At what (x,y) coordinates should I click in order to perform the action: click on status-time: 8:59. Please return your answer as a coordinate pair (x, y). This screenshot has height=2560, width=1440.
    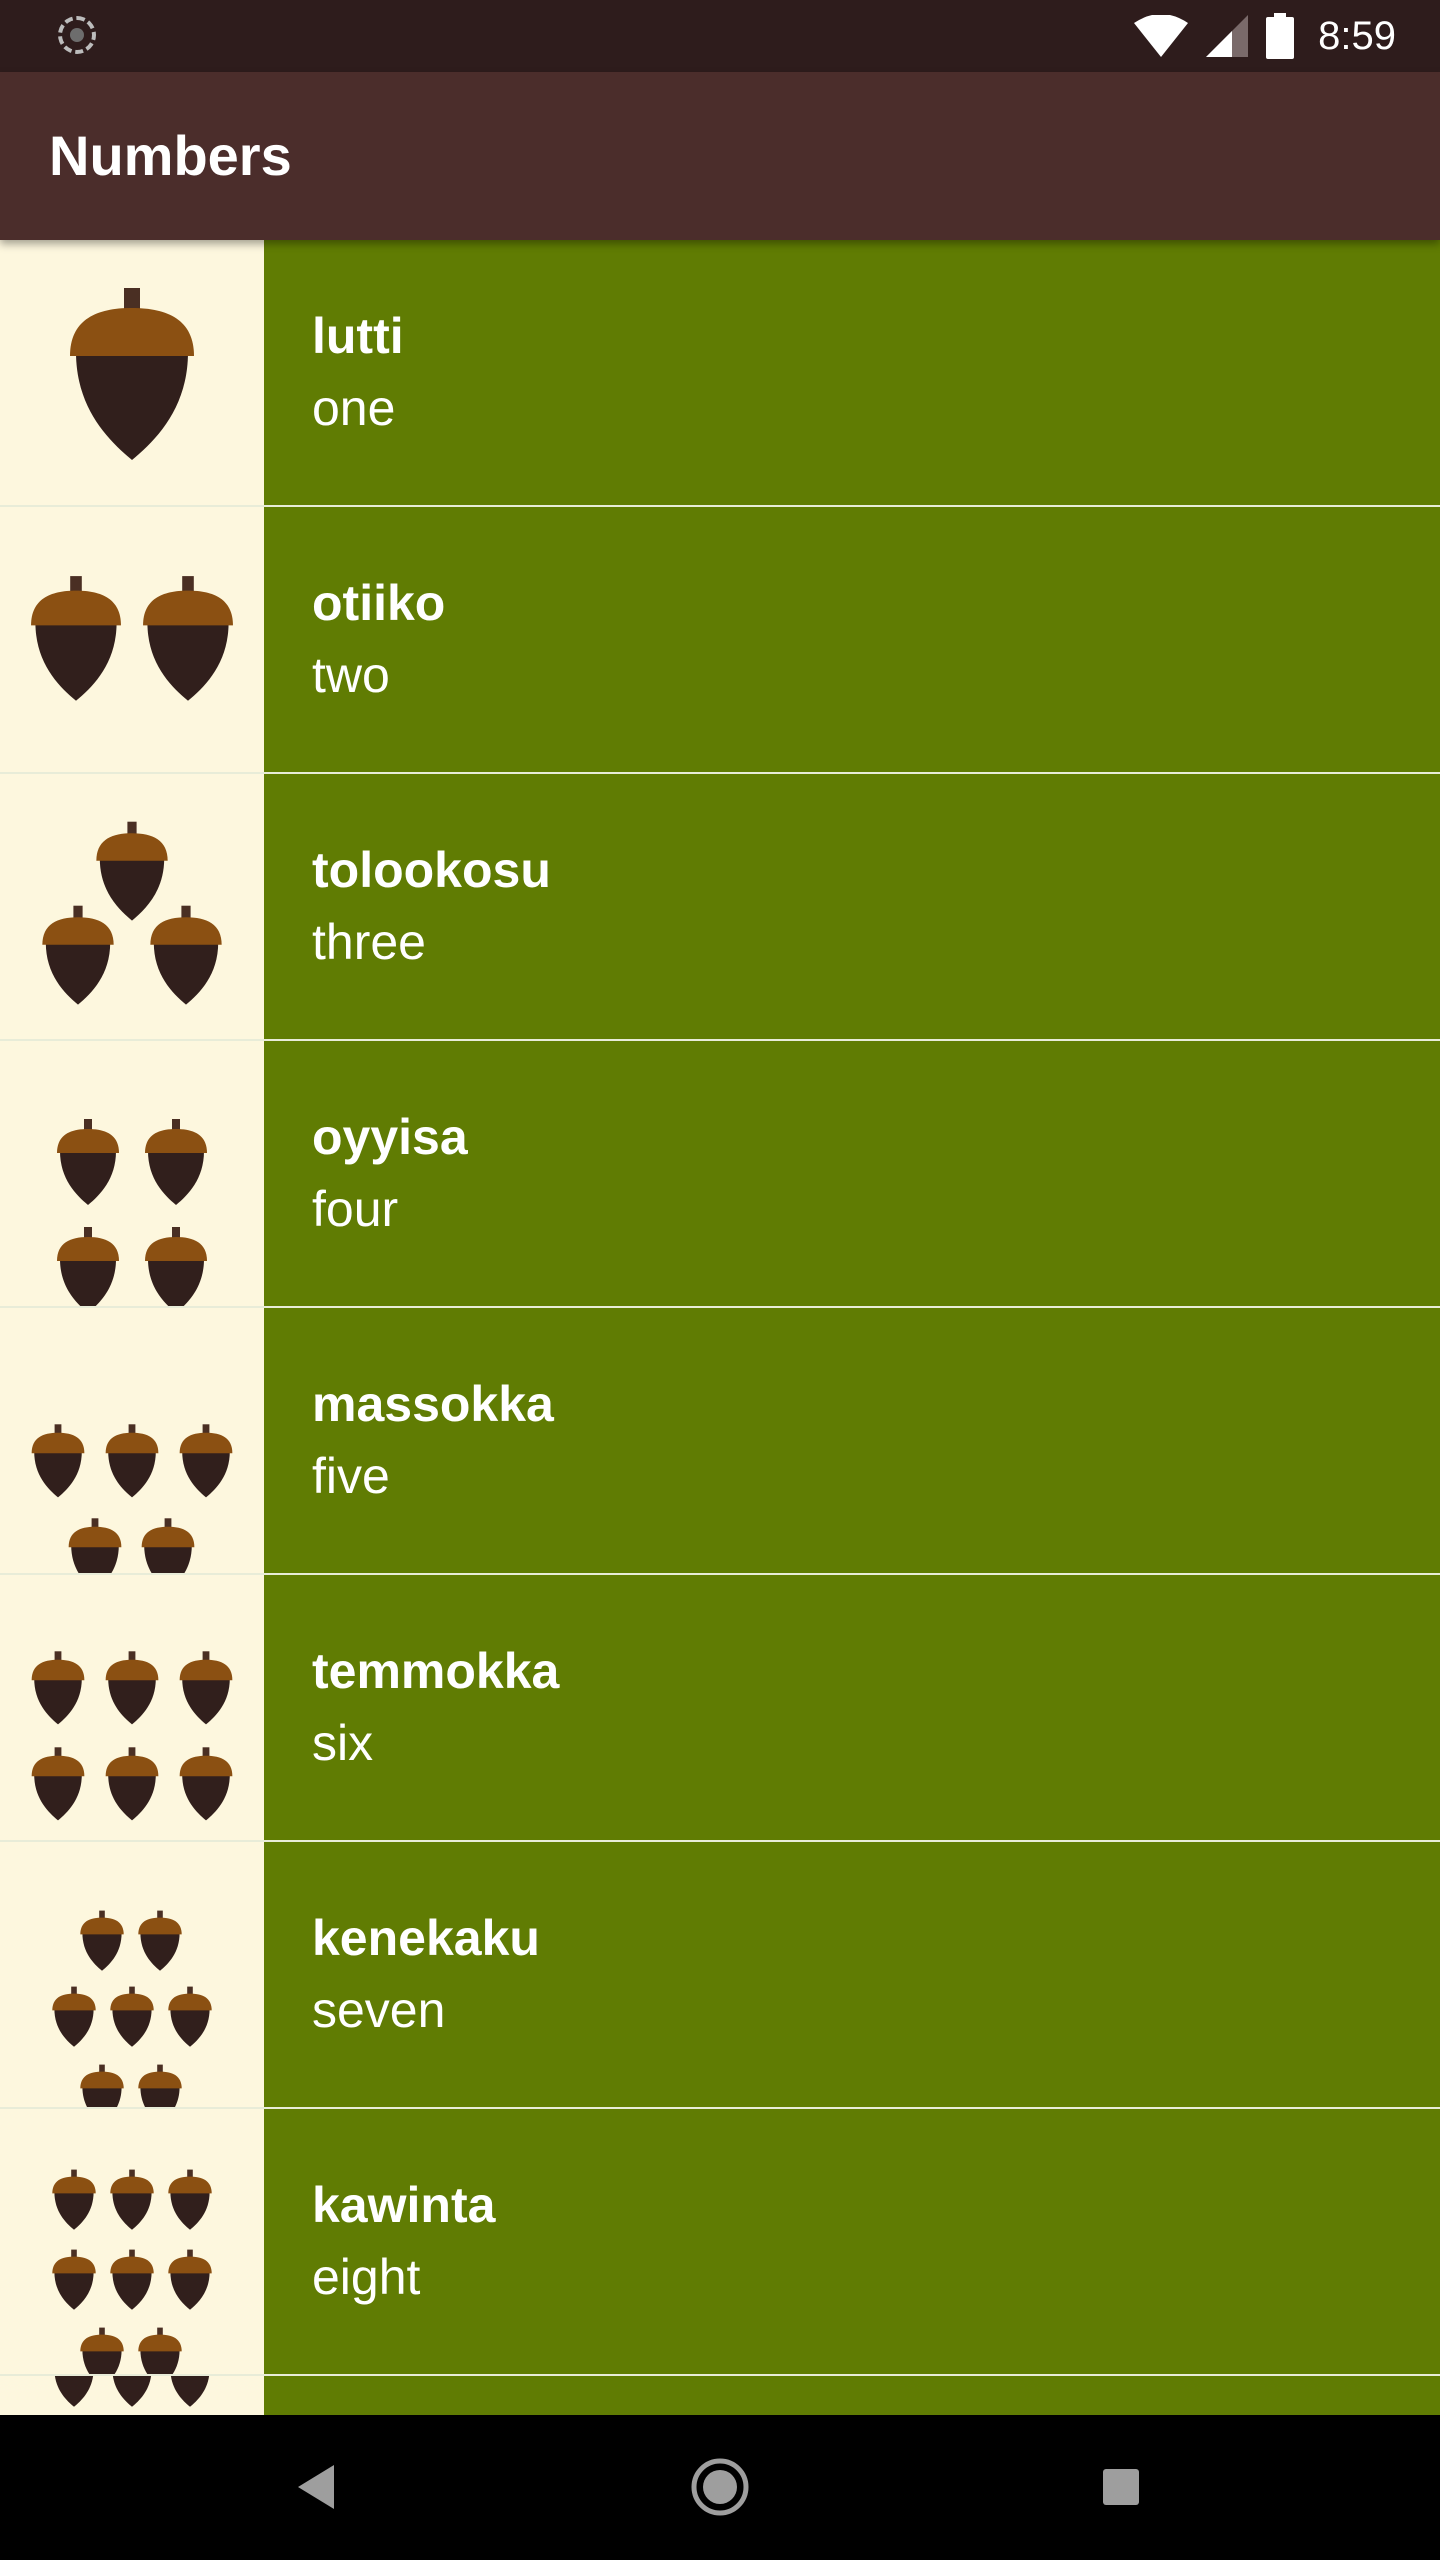
    Looking at the image, I should click on (1357, 35).